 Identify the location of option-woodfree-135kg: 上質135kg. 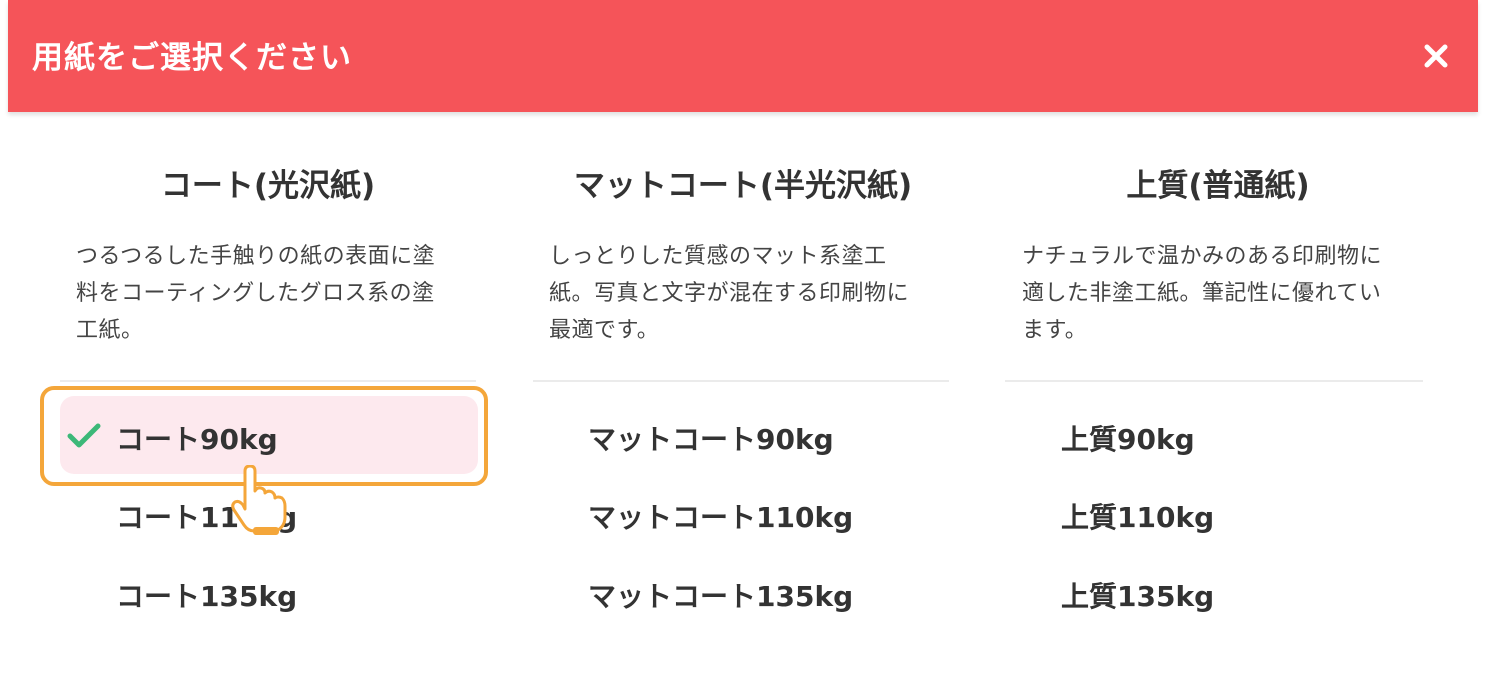
(1137, 595).